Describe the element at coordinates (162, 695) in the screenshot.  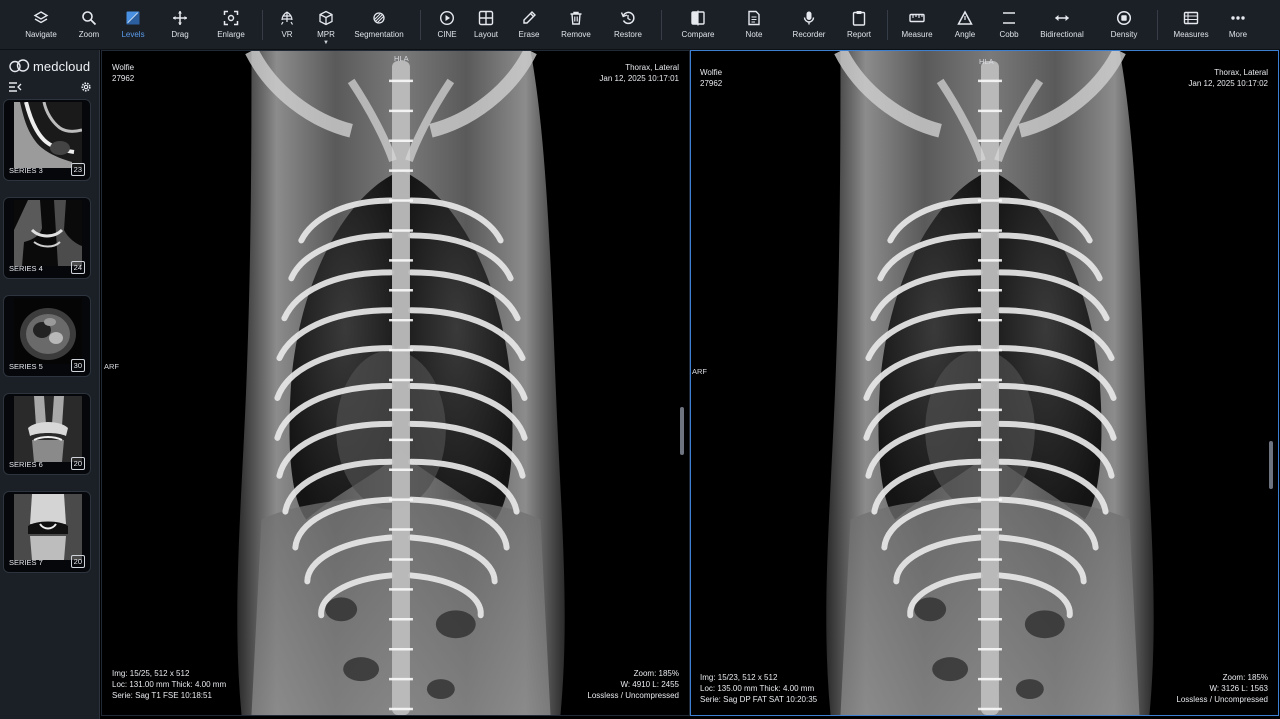
I see `series-description: Serie: Sag T1 FSE 10:18:51` at that location.